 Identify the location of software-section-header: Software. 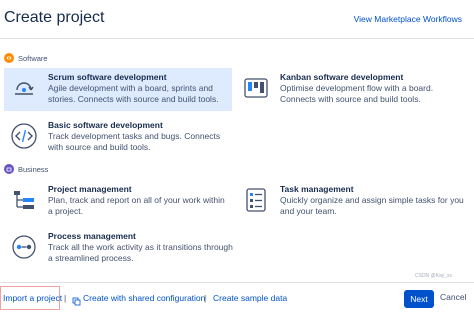
(26, 58).